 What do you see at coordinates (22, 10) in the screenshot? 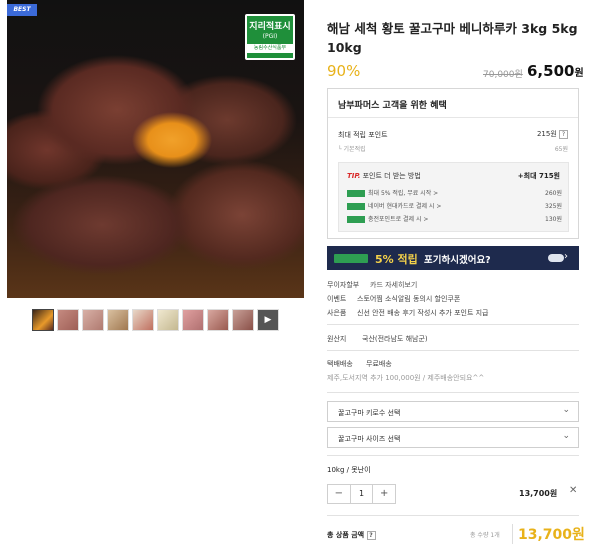
I see `best-badge: BEST` at bounding box center [22, 10].